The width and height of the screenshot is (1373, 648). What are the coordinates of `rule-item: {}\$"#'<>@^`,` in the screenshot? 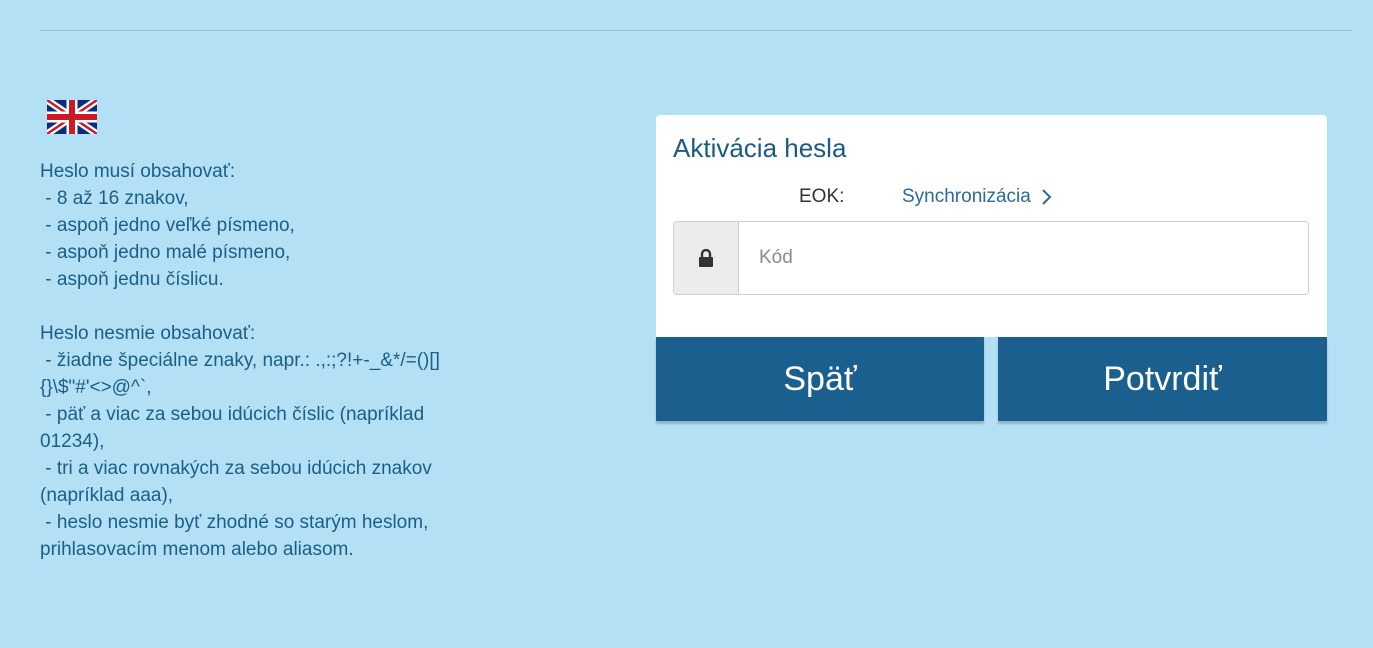 It's located at (96, 387).